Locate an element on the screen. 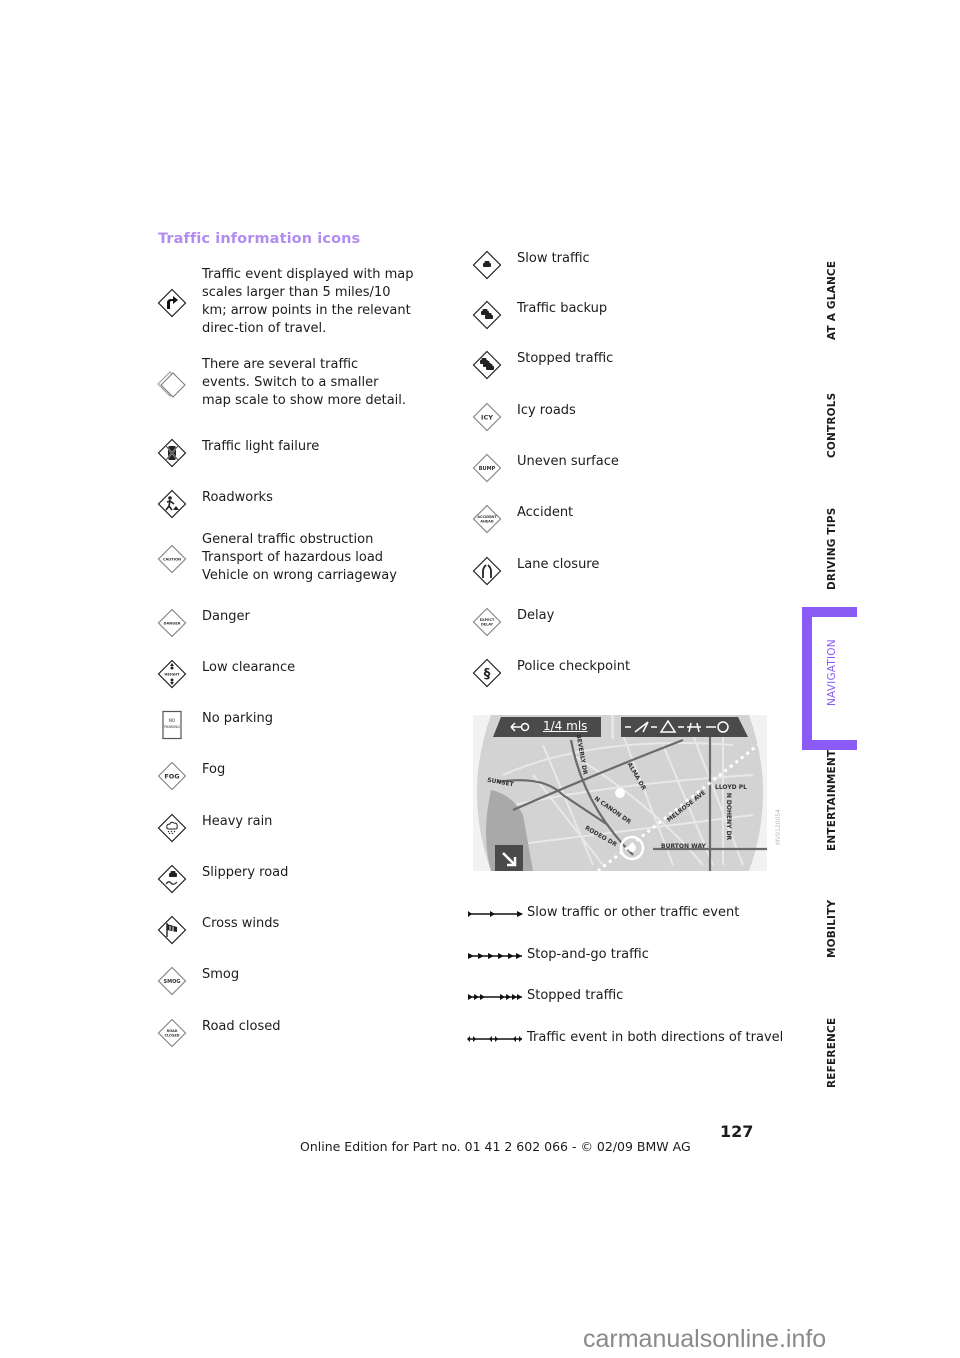 This screenshot has height=1358, width=960. svg-text: BUMP is located at coordinates (487, 469).